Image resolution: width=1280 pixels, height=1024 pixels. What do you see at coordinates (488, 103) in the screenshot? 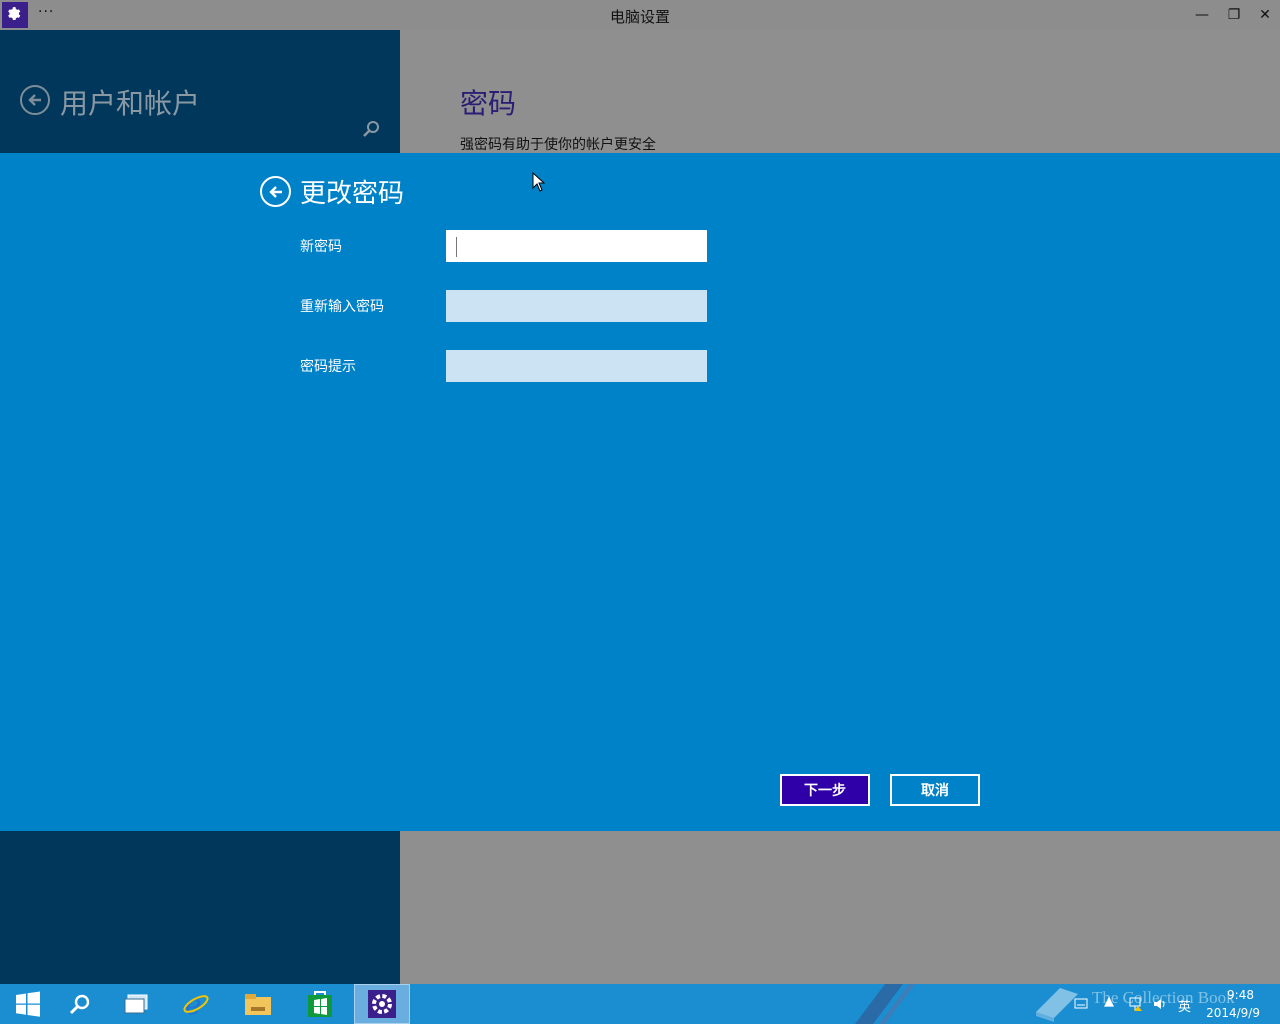
I see `page-title: 密码` at bounding box center [488, 103].